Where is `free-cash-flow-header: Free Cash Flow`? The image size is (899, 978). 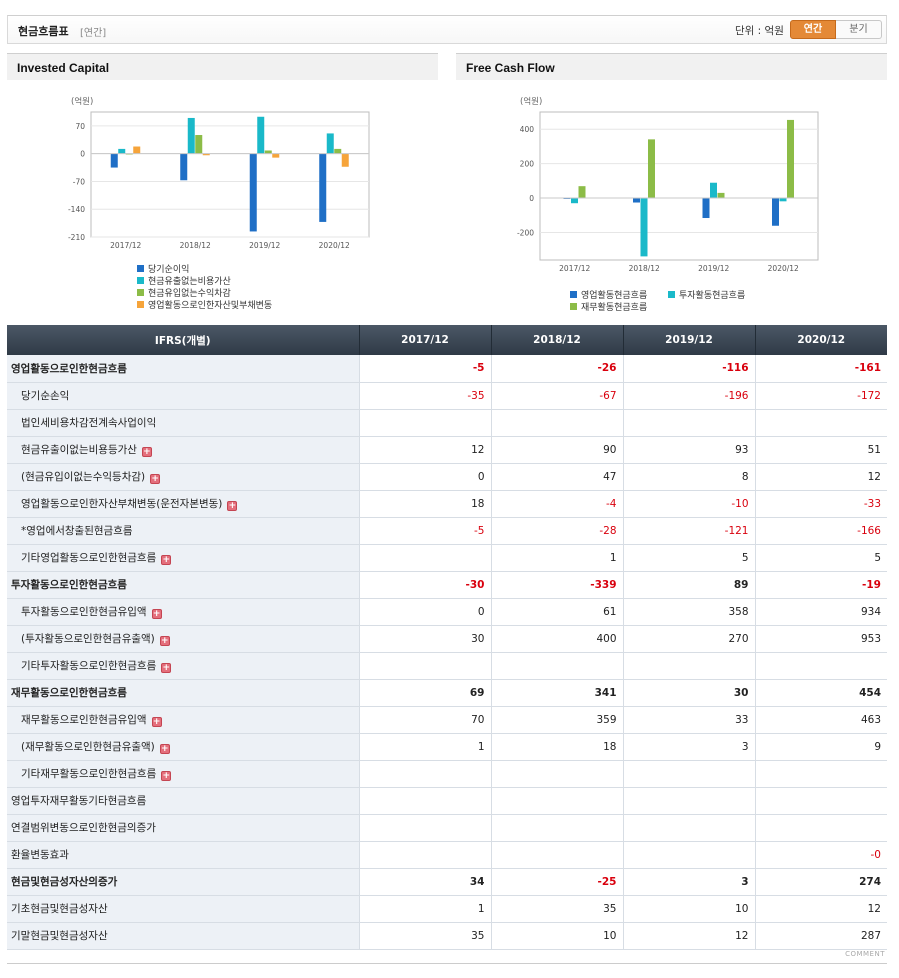
free-cash-flow-header: Free Cash Flow is located at coordinates (671, 66).